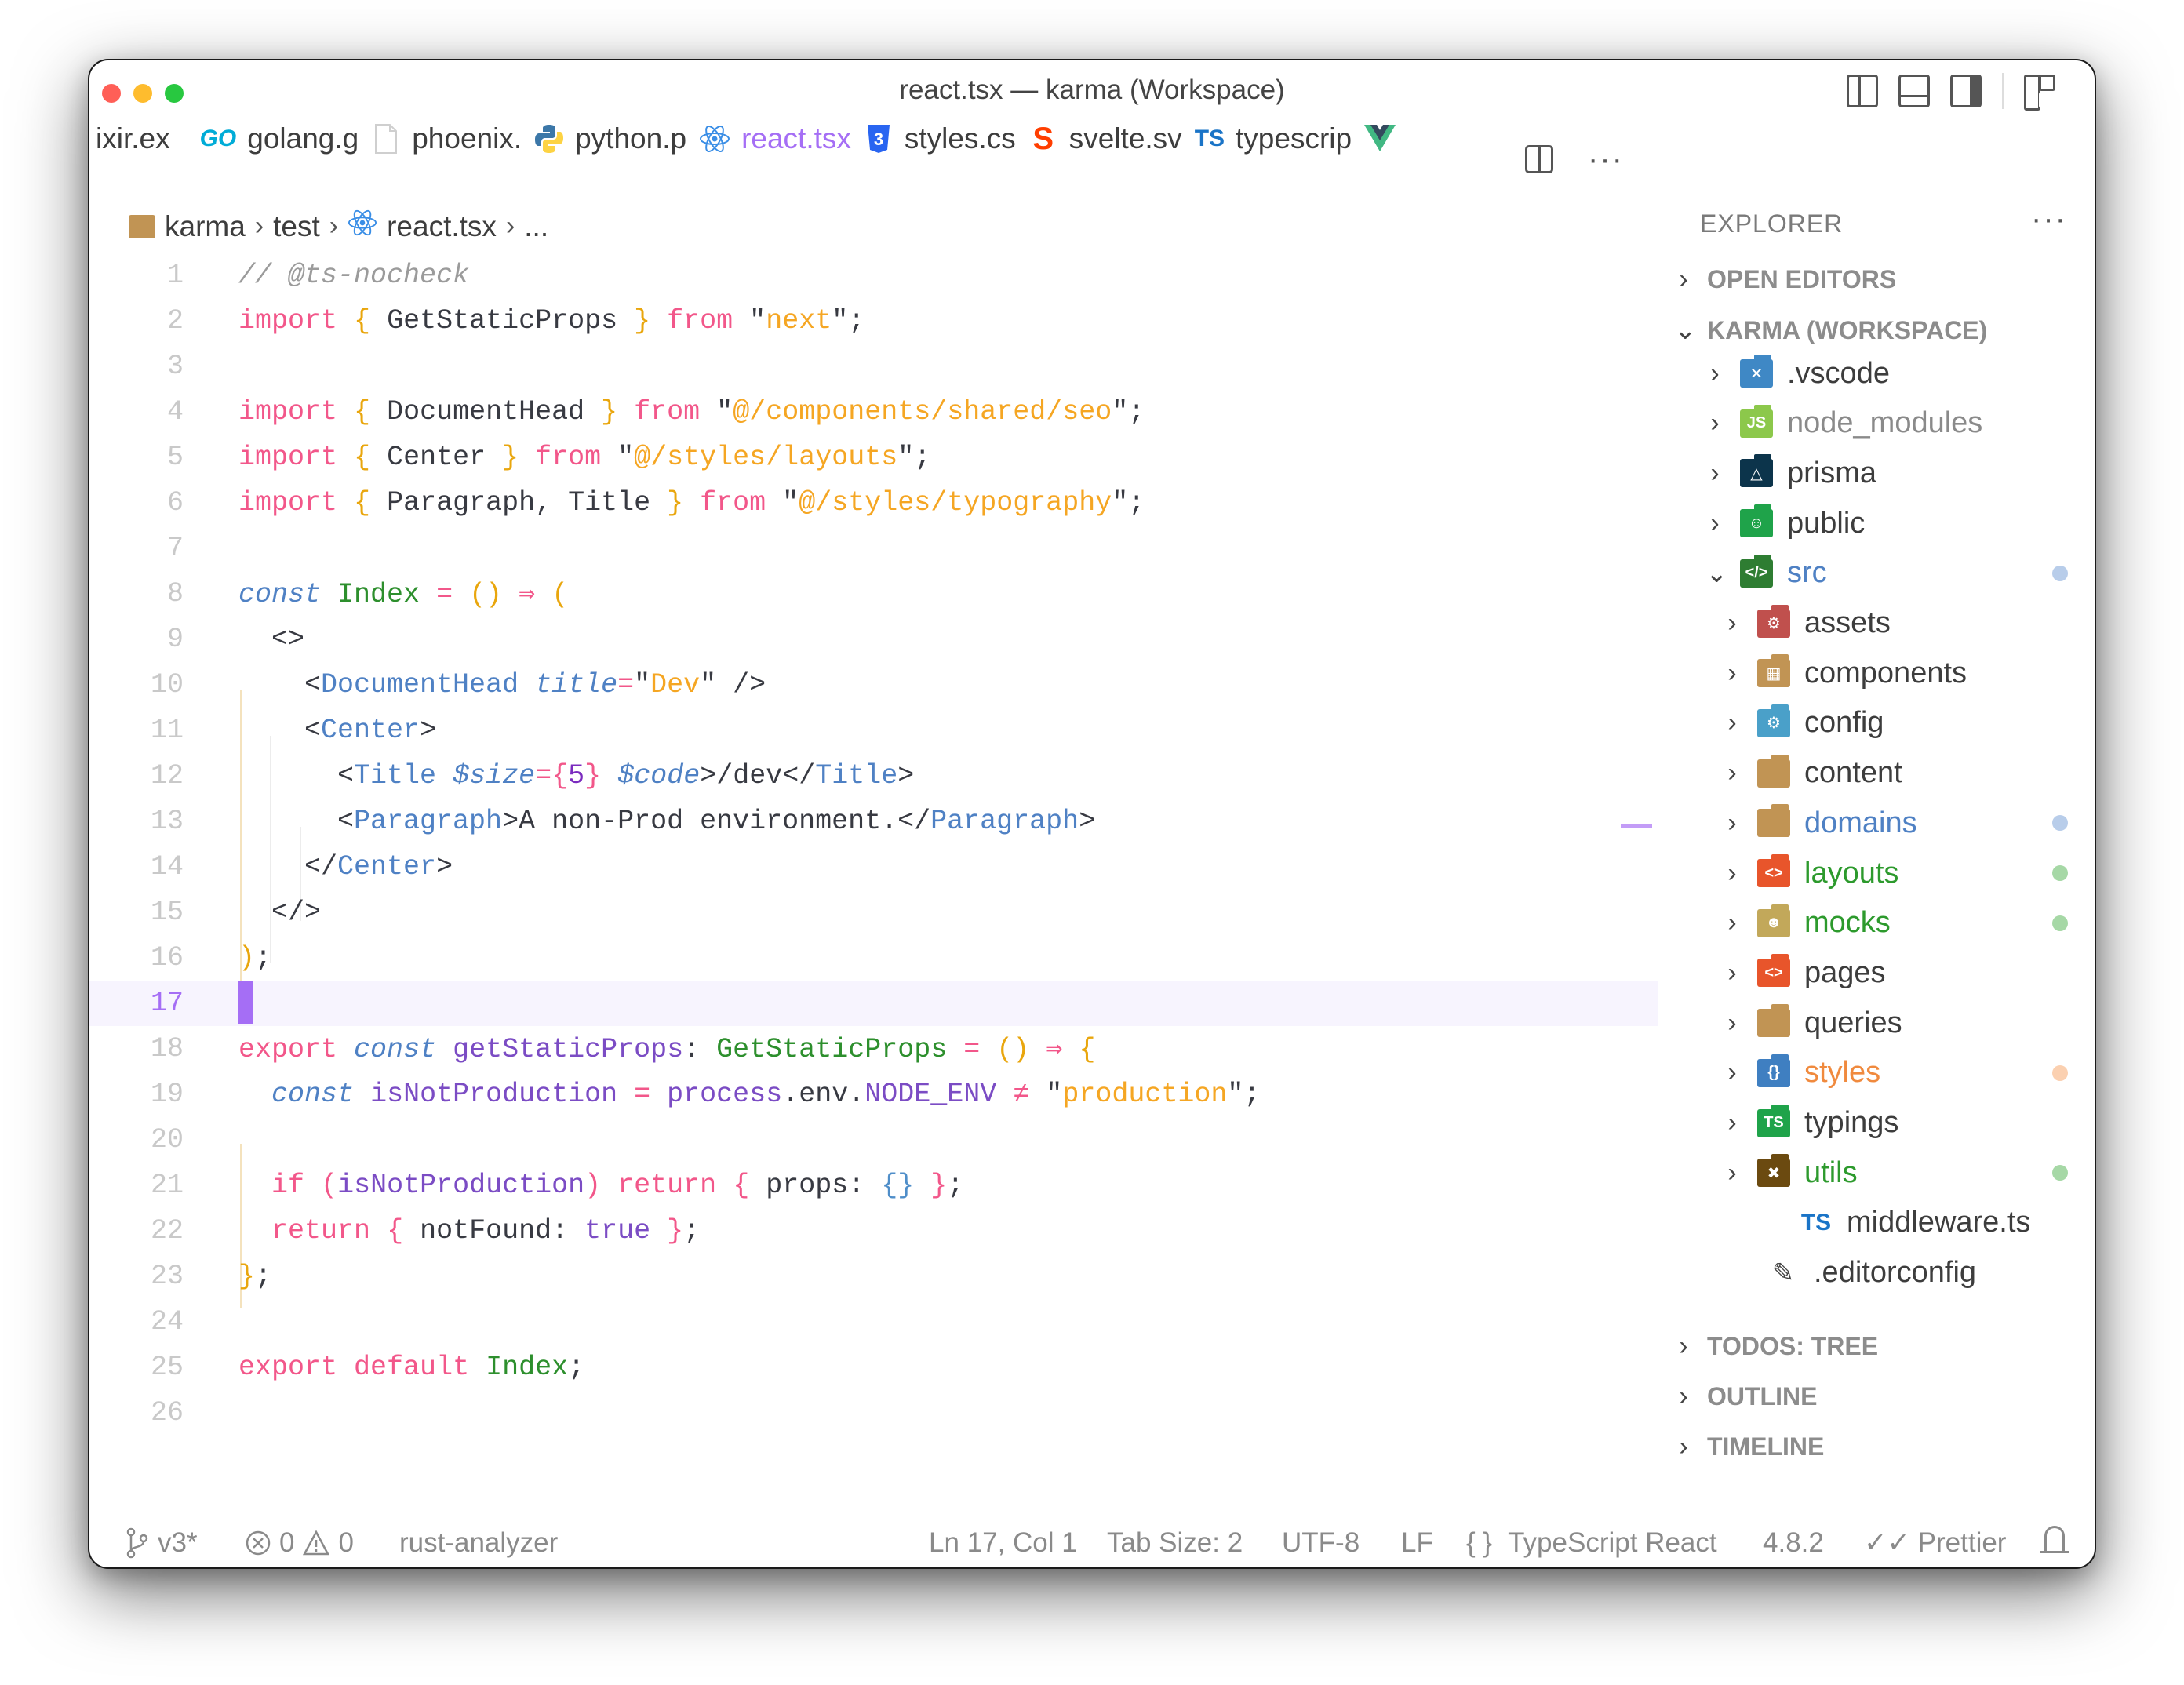  What do you see at coordinates (1830, 330) in the screenshot?
I see `section-workspace: ⌄ KARMA (WORKSPACE)` at bounding box center [1830, 330].